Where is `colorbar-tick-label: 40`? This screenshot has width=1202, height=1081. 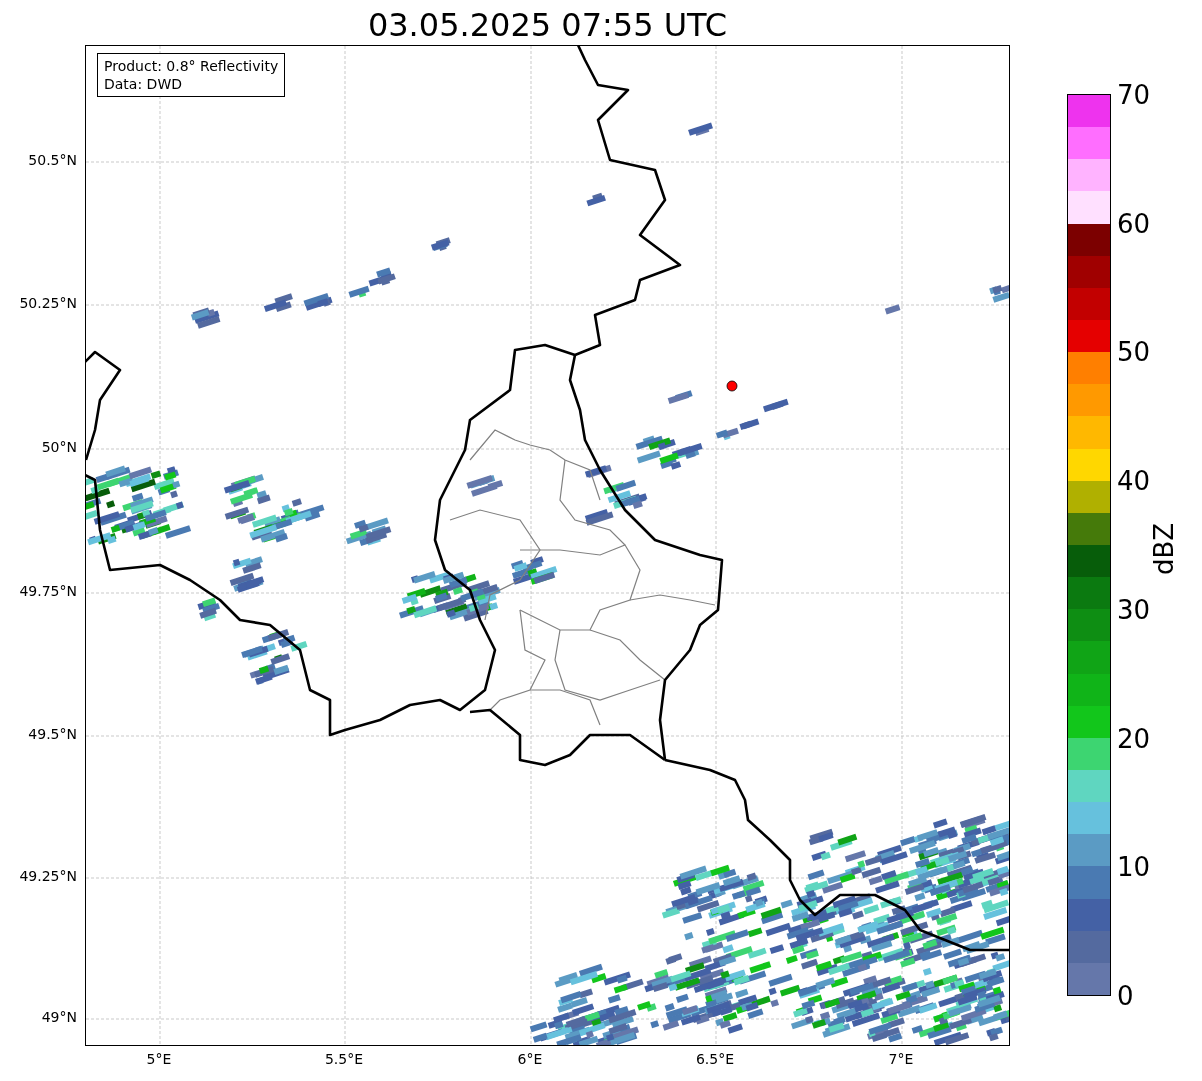
colorbar-tick-label: 40 is located at coordinates (1134, 481).